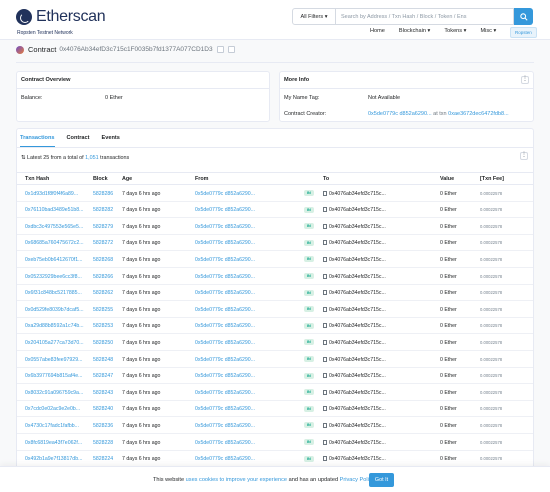  Describe the element at coordinates (488, 31) in the screenshot. I see `nav-misc: Misc ▾` at that location.